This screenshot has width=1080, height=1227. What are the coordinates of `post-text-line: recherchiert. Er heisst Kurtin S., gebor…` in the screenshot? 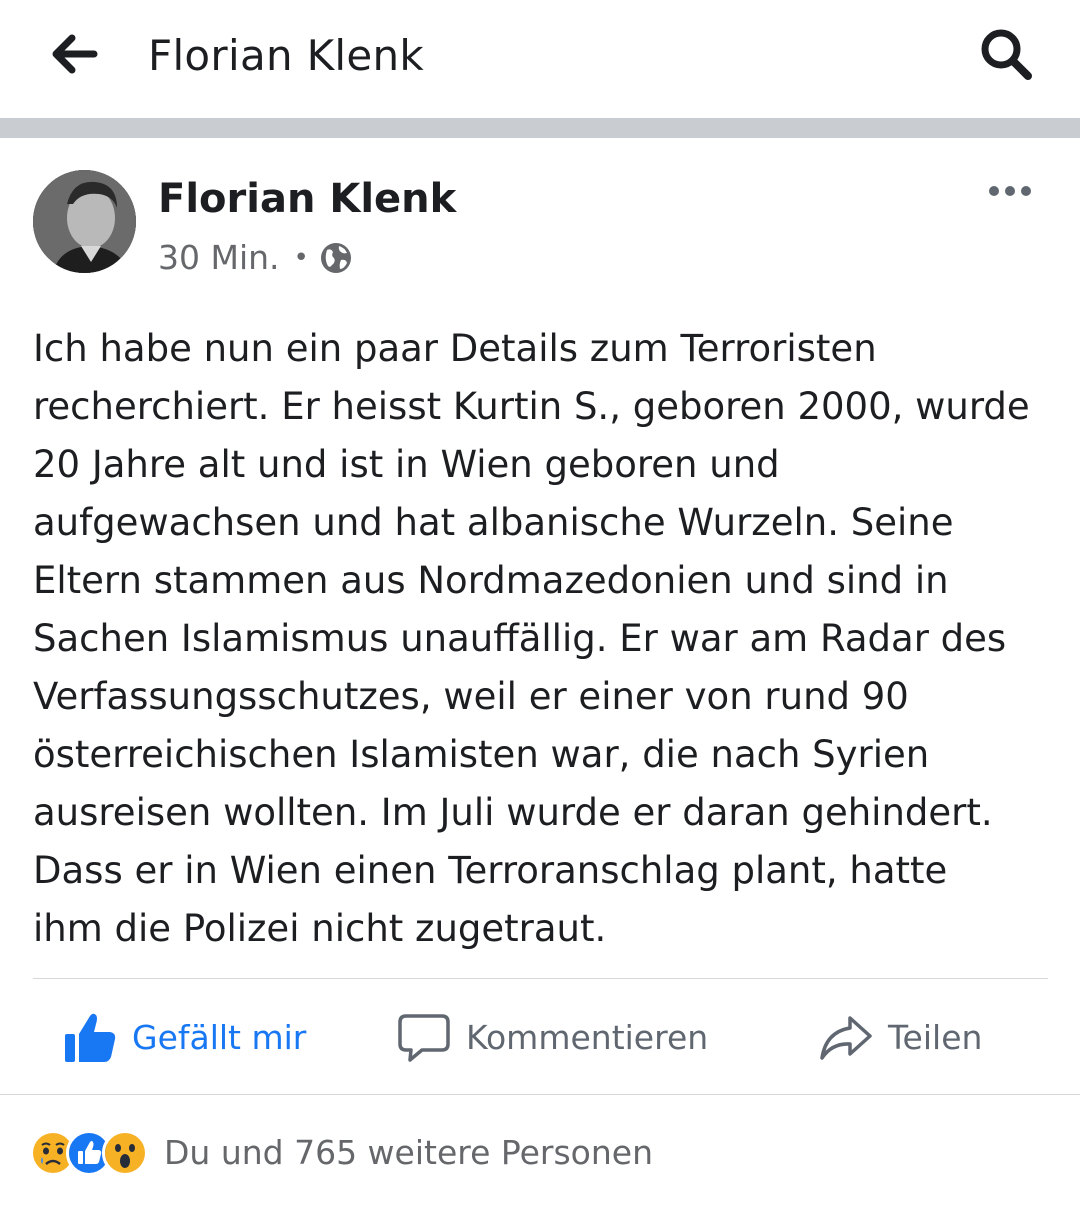 It's located at (531, 406).